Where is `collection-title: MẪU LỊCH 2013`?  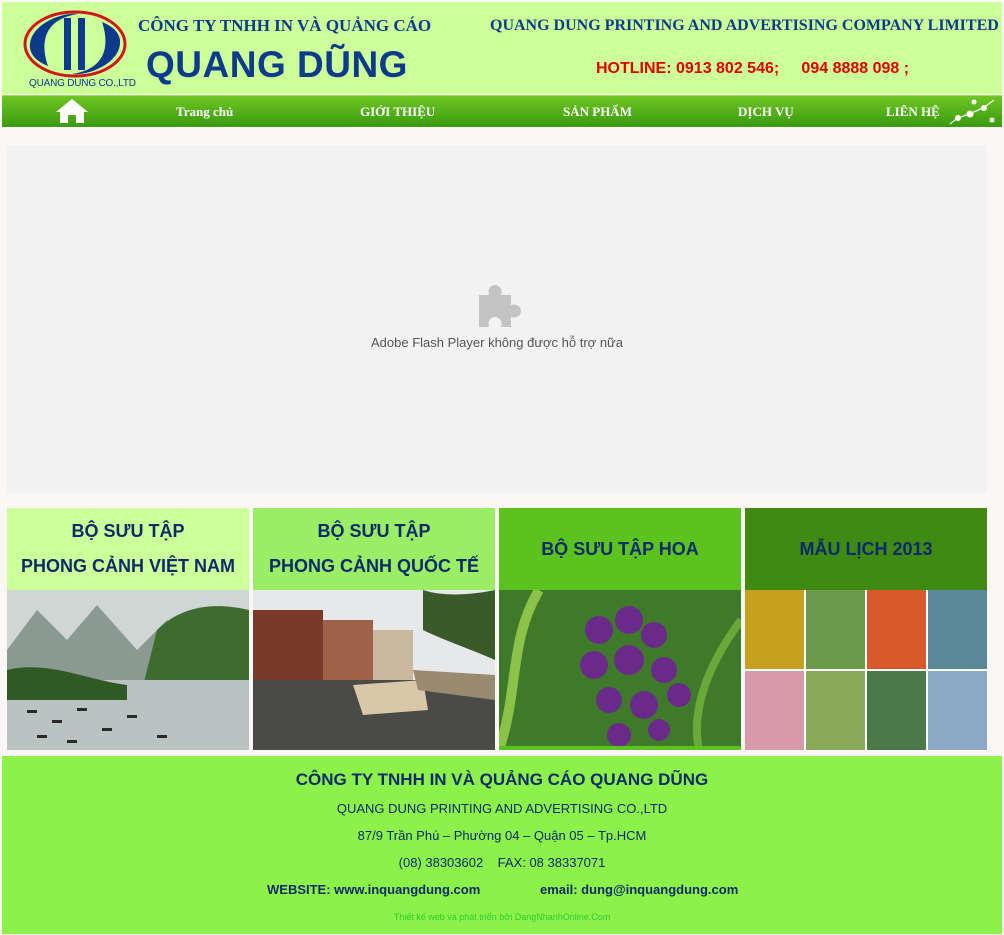
collection-title: MẪU LỊCH 2013 is located at coordinates (866, 548).